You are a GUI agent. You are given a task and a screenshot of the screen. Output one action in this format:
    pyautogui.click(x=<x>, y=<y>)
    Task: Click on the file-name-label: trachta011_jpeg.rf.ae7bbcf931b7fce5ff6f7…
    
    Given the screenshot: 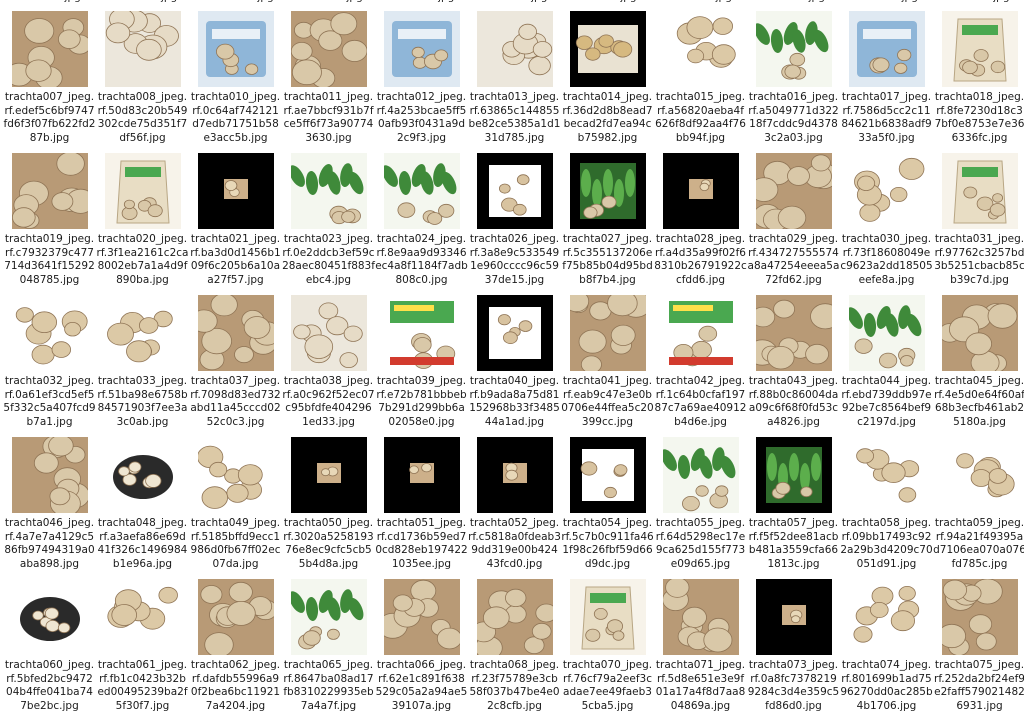 What is the action you would take?
    pyautogui.click(x=328, y=118)
    